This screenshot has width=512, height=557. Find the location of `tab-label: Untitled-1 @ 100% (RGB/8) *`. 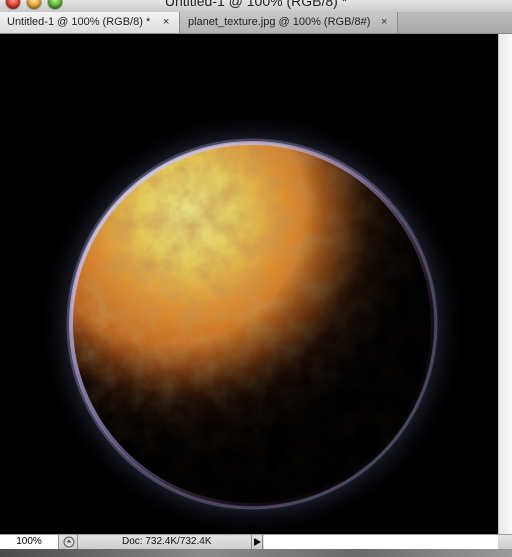

tab-label: Untitled-1 @ 100% (RGB/8) * is located at coordinates (79, 22).